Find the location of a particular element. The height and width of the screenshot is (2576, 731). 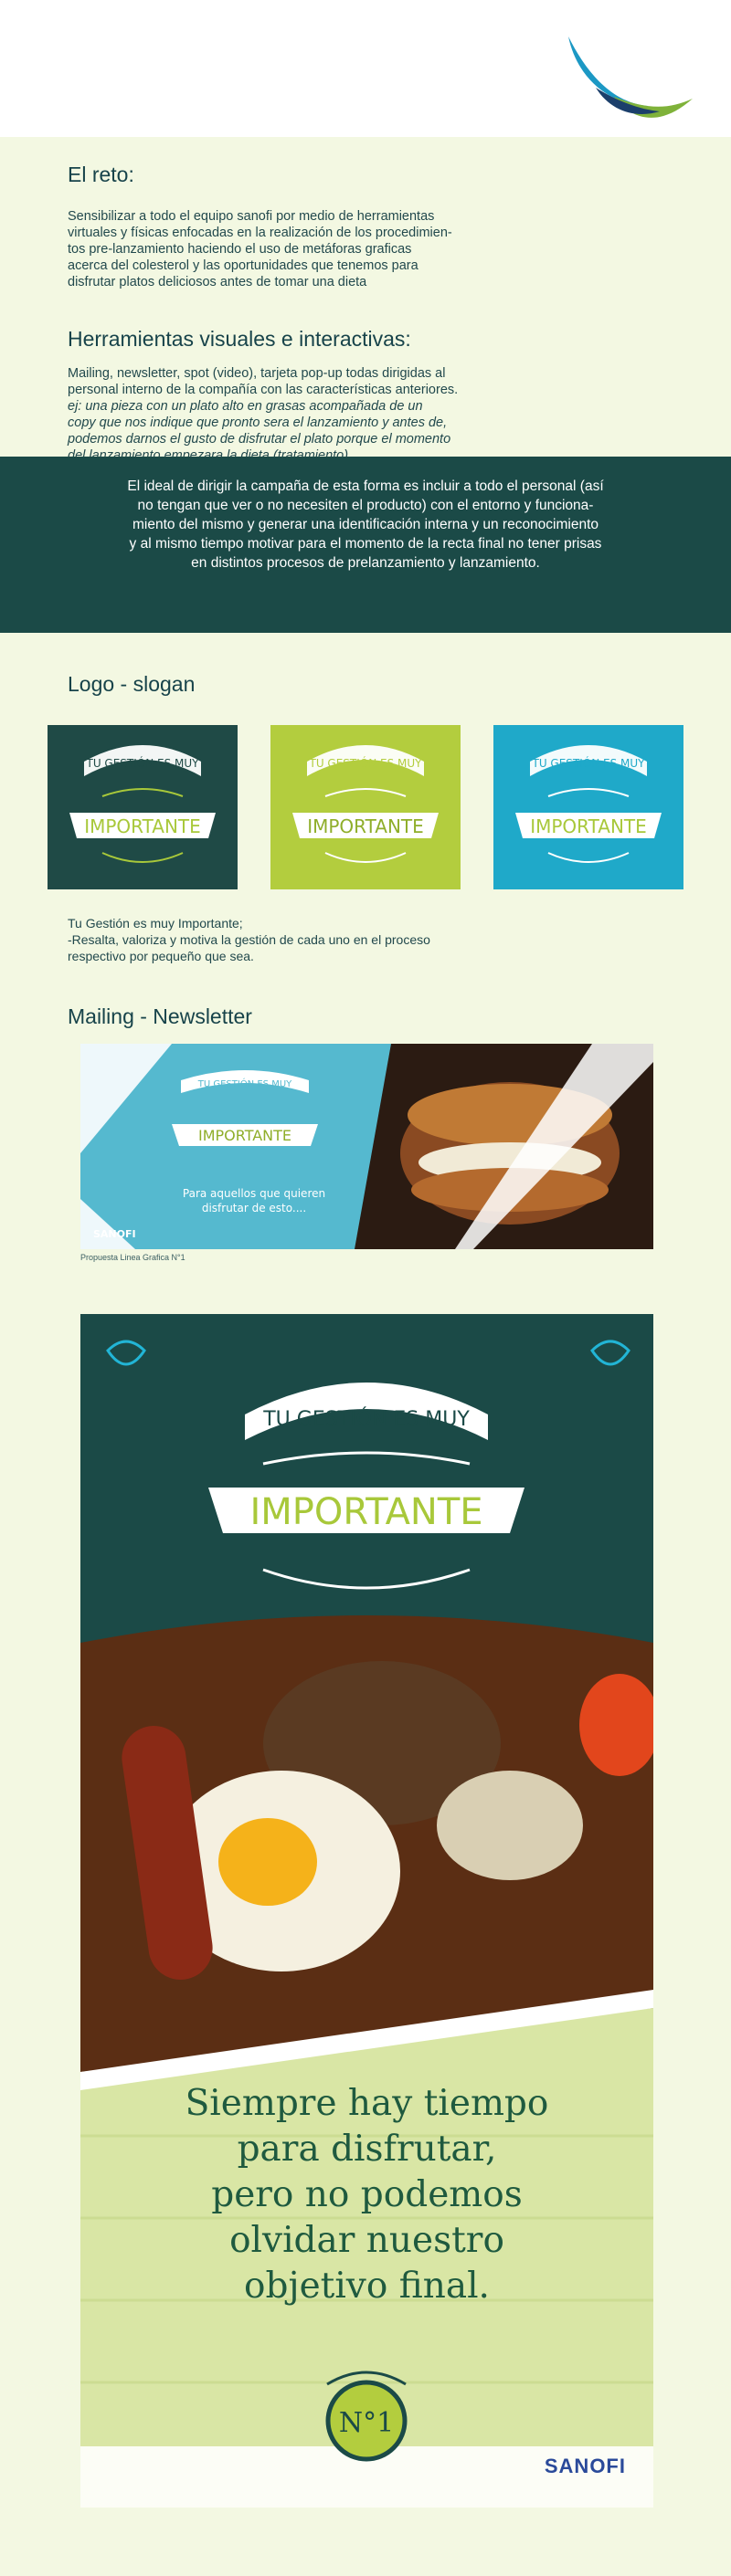

logo-caption-line: Tu Gestión es muy Importante; is located at coordinates (155, 923).